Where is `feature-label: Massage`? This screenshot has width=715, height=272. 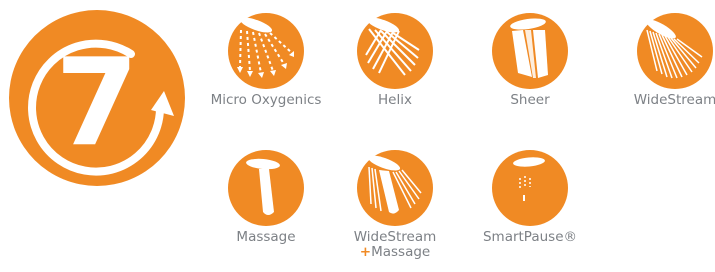 feature-label: Massage is located at coordinates (266, 237).